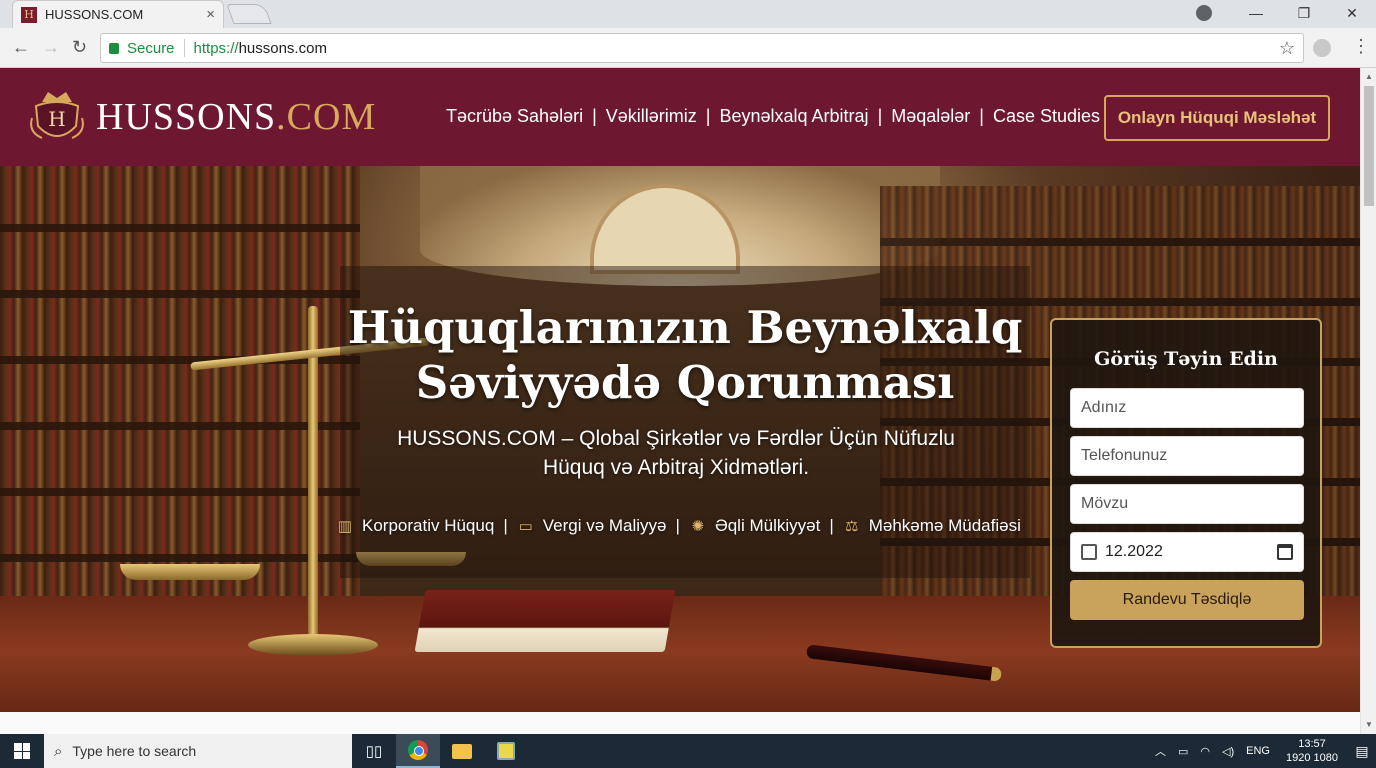  I want to click on service-tax-finance: ▭ Vergi və Maliyyə, so click(592, 526).